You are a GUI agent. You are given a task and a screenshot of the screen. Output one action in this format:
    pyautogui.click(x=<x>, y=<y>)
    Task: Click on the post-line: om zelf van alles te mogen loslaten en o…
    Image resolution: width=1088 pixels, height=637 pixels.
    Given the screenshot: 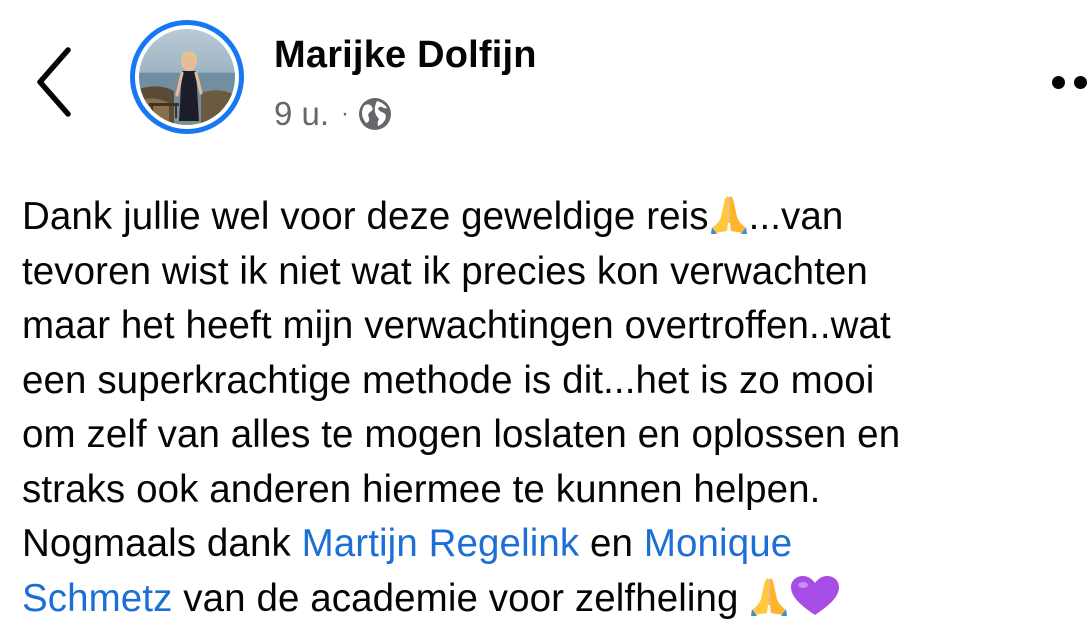 What is the action you would take?
    pyautogui.click(x=461, y=434)
    